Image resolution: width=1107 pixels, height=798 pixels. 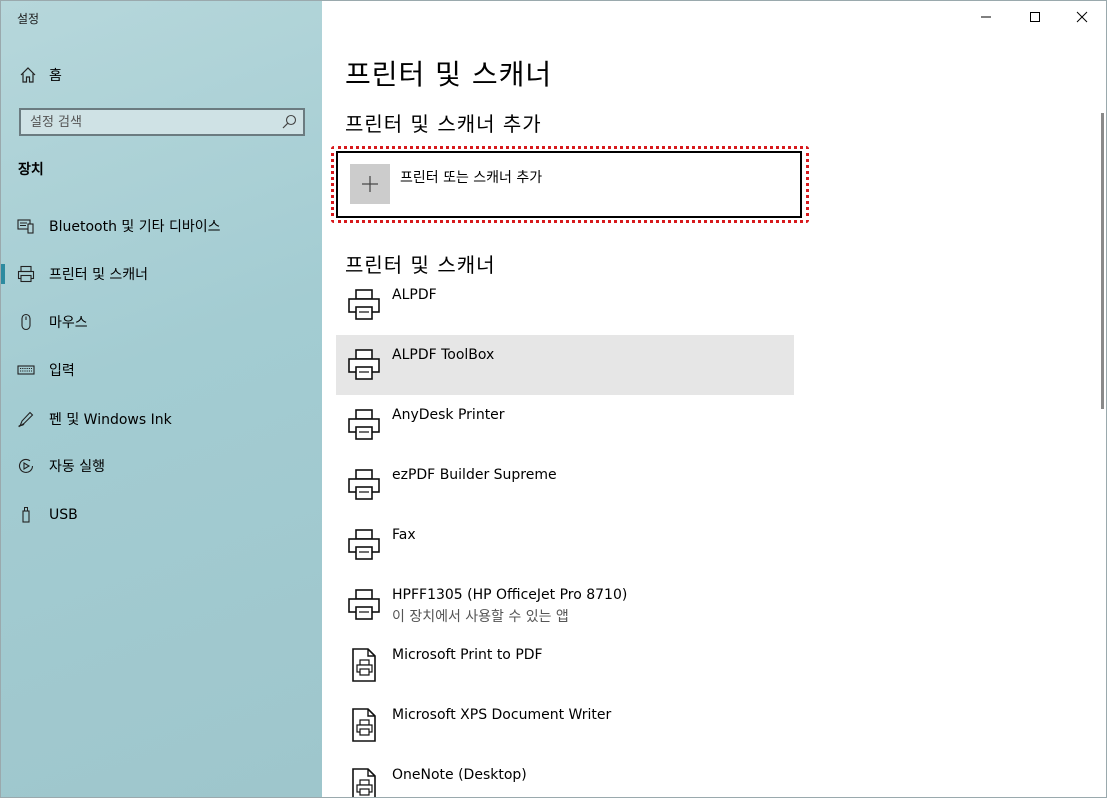 I want to click on sidebar-item-label: USB, so click(x=63, y=515).